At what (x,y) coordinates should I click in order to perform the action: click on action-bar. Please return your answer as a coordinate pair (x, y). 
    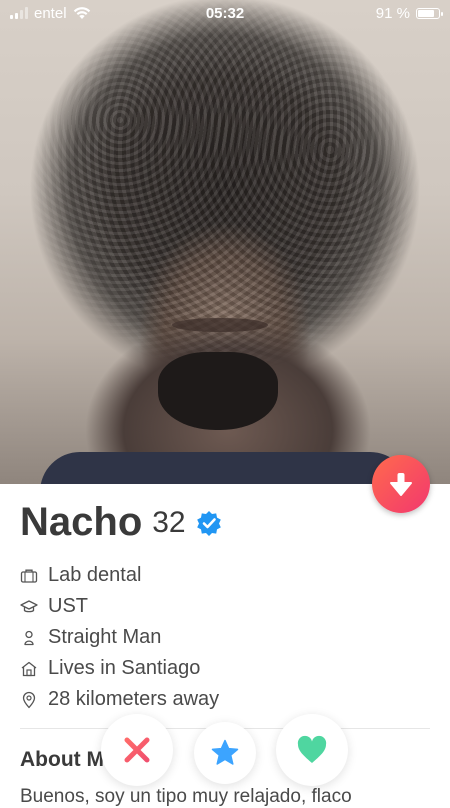
    Looking at the image, I should click on (225, 754).